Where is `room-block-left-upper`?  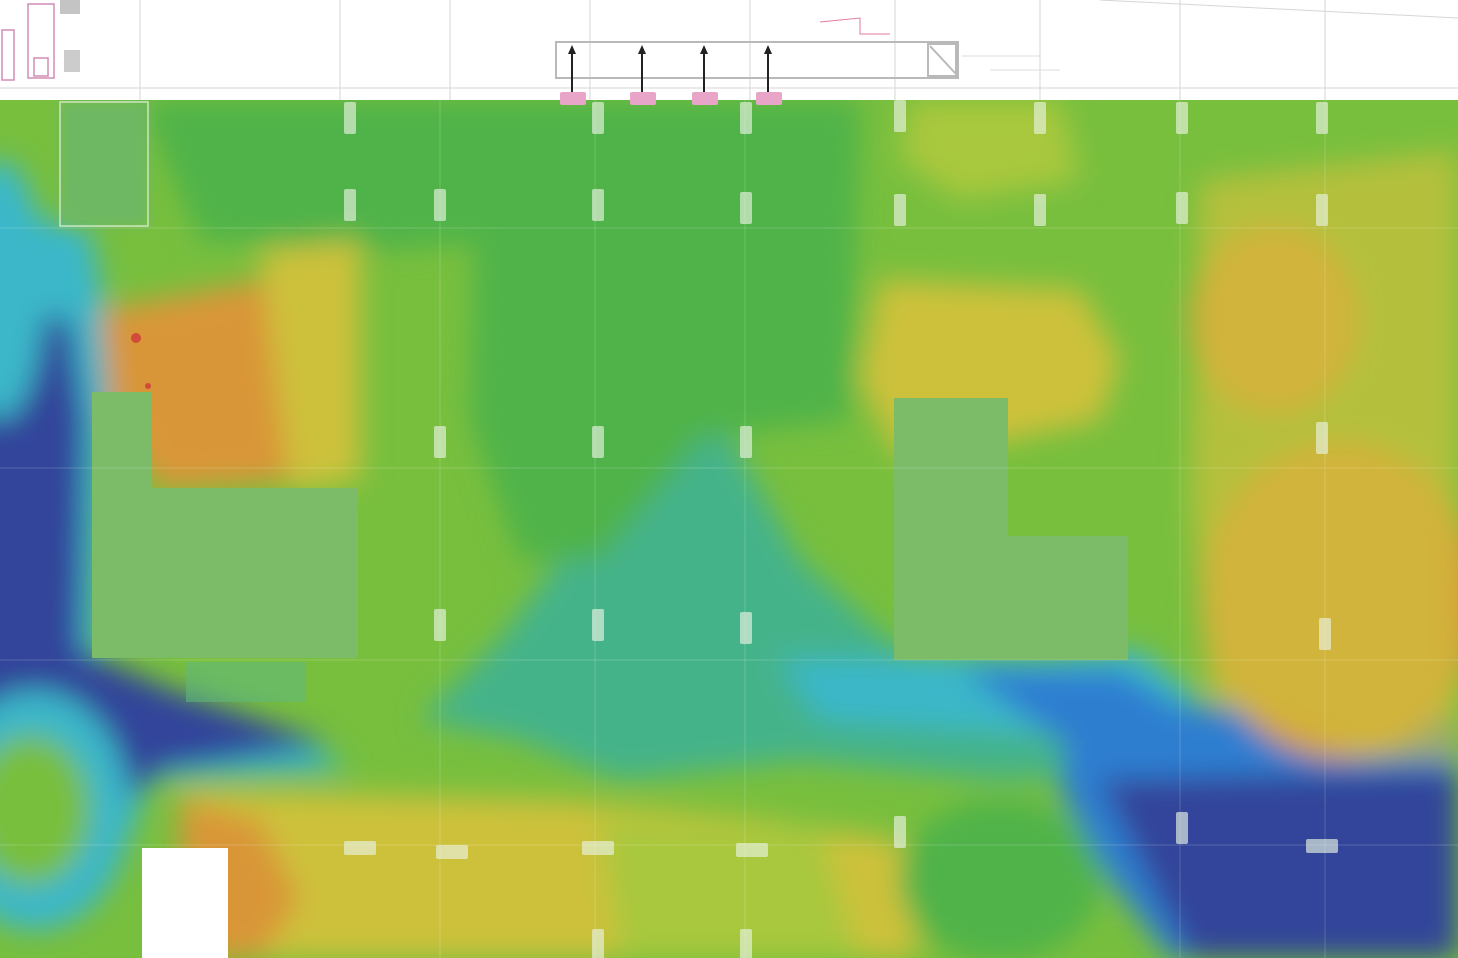 room-block-left-upper is located at coordinates (122, 442).